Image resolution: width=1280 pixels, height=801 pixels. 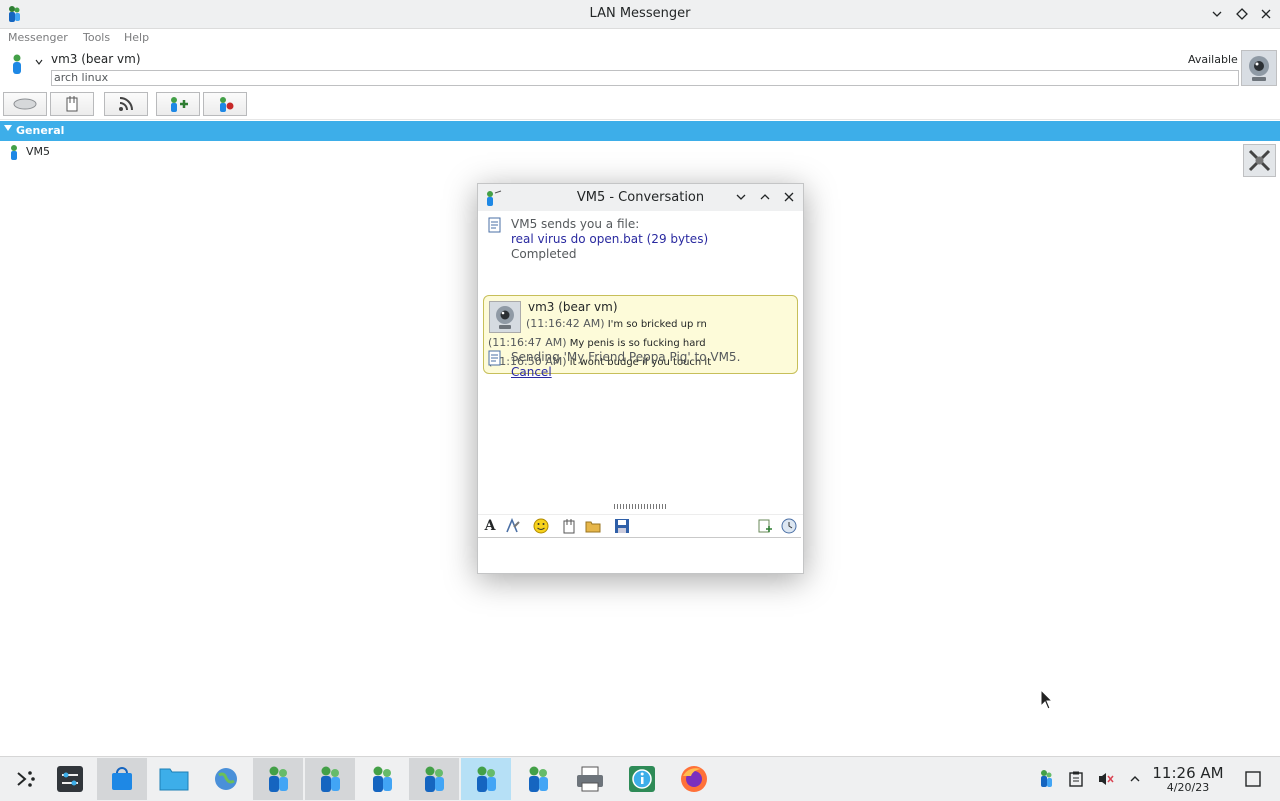 I want to click on tray-lan-messenger, so click(x=1046, y=779).